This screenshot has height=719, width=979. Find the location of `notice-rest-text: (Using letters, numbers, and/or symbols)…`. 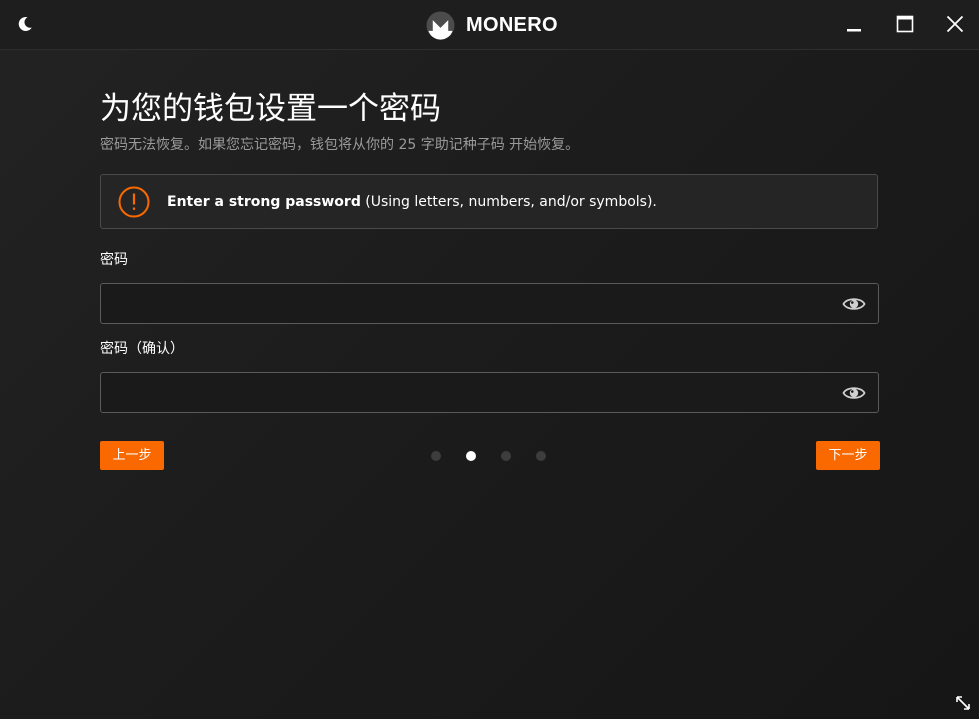

notice-rest-text: (Using letters, numbers, and/or symbols)… is located at coordinates (508, 202).